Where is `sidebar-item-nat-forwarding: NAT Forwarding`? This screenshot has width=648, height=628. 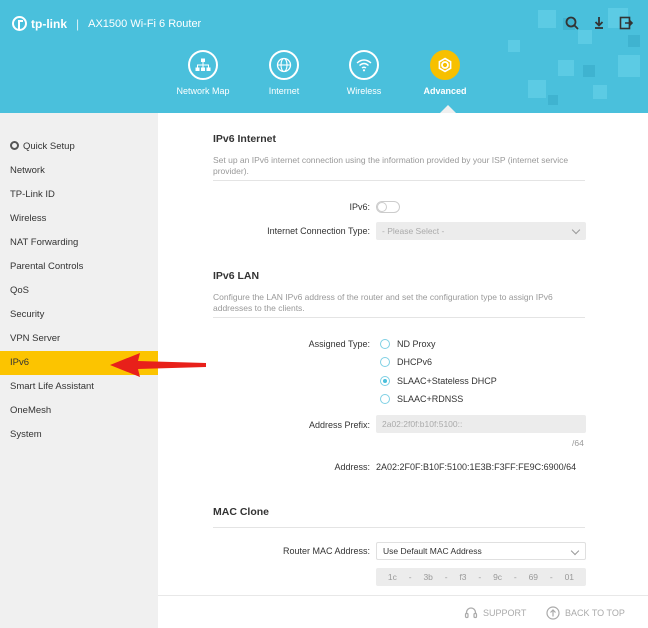
sidebar-item-nat-forwarding: NAT Forwarding is located at coordinates (79, 243).